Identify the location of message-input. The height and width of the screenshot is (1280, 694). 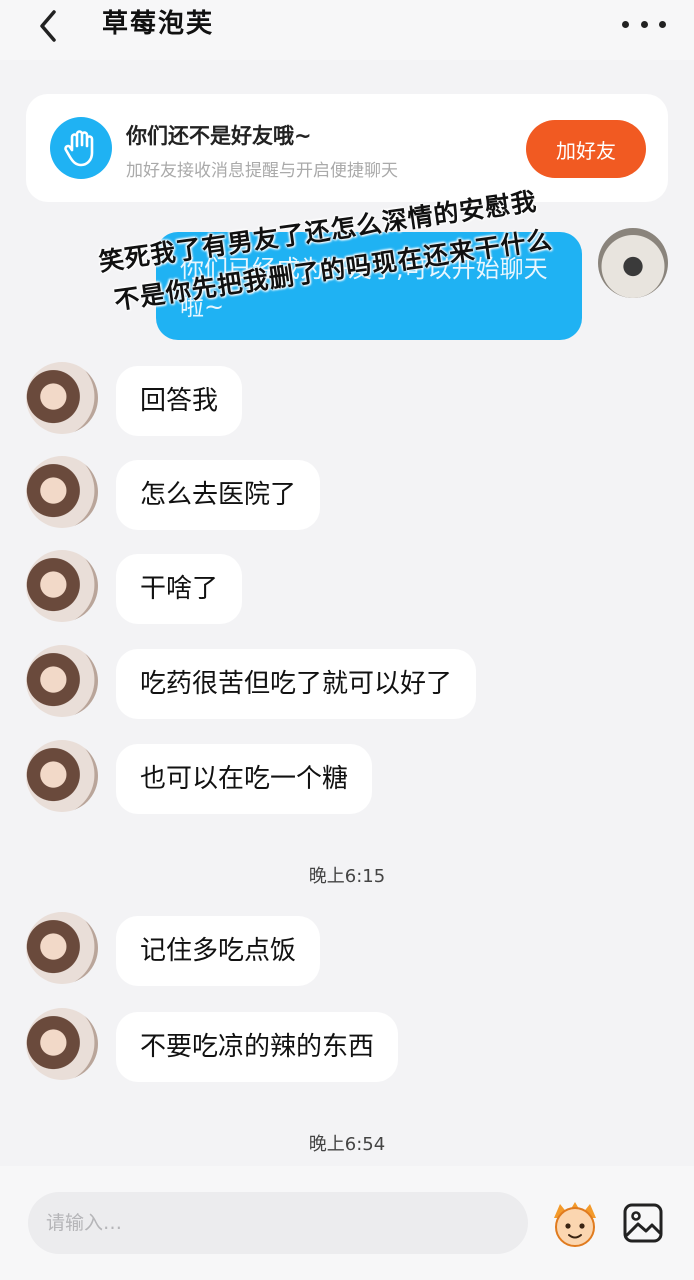
(278, 1223).